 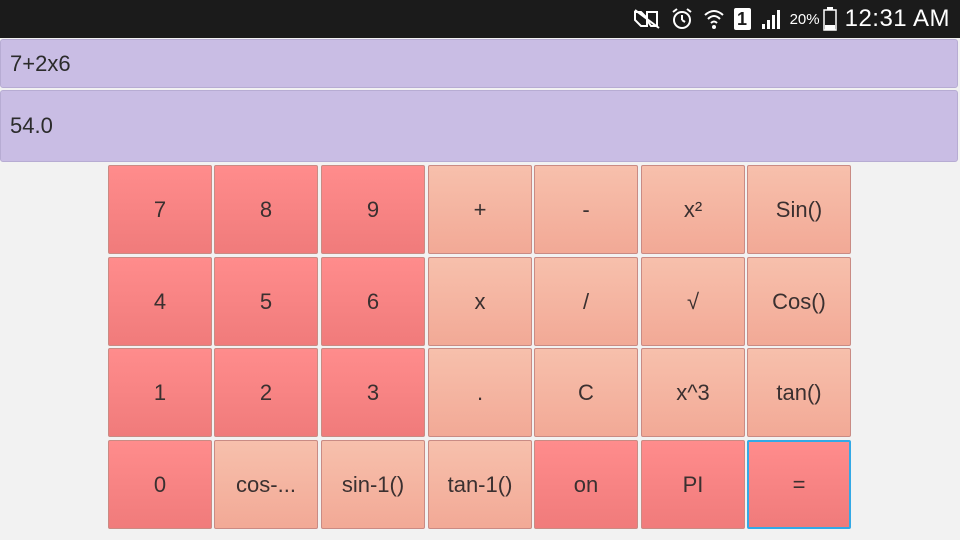 I want to click on key-multiply: x, so click(x=480, y=301).